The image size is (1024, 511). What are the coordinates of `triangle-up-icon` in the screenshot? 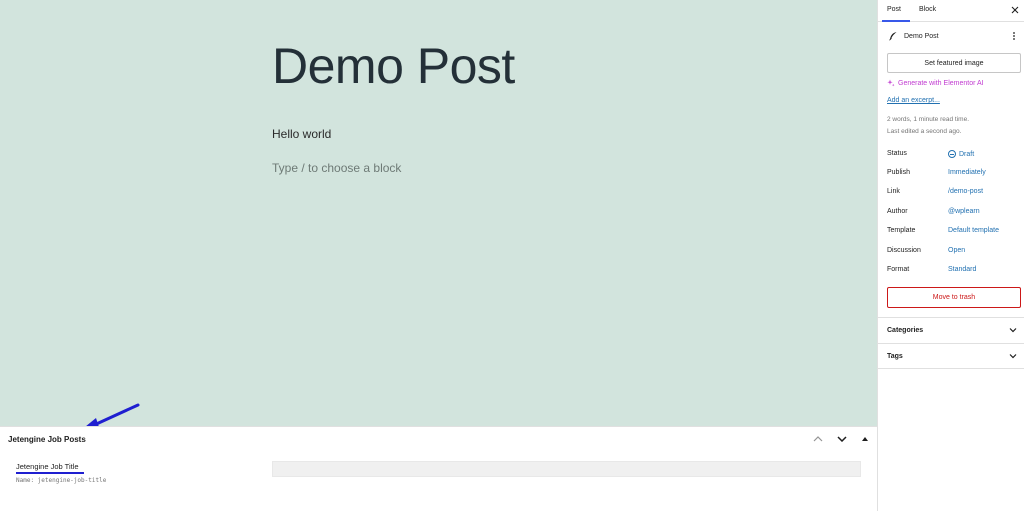 It's located at (865, 439).